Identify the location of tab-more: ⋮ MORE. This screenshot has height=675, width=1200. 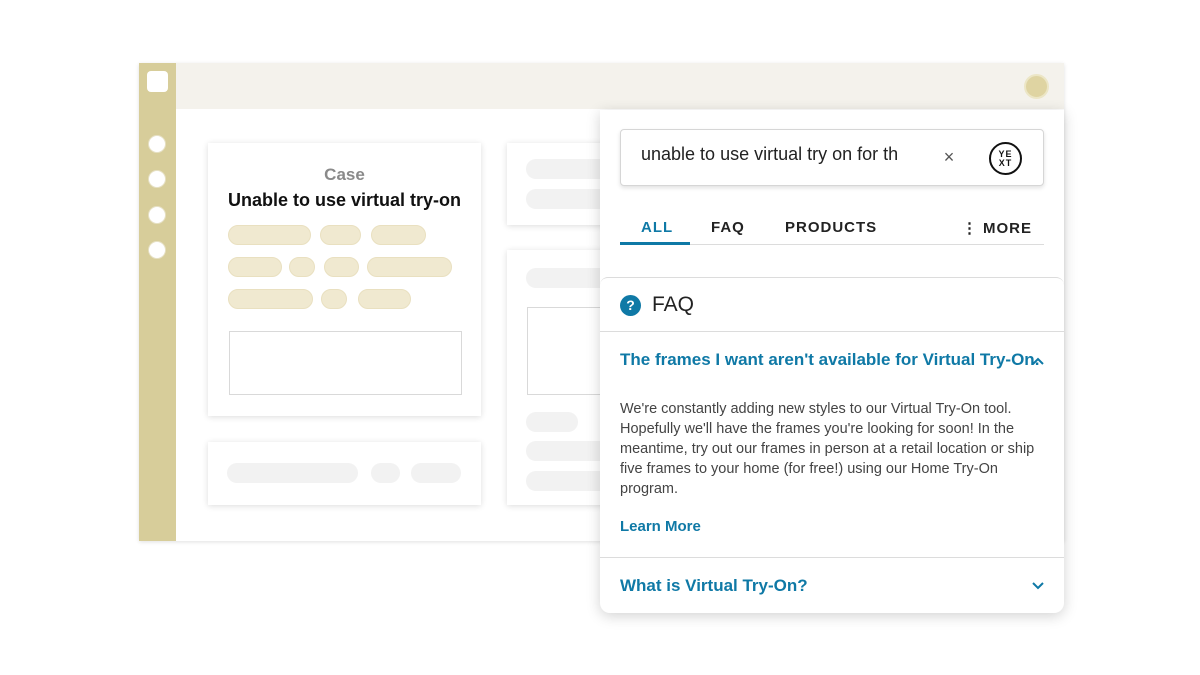
(997, 228).